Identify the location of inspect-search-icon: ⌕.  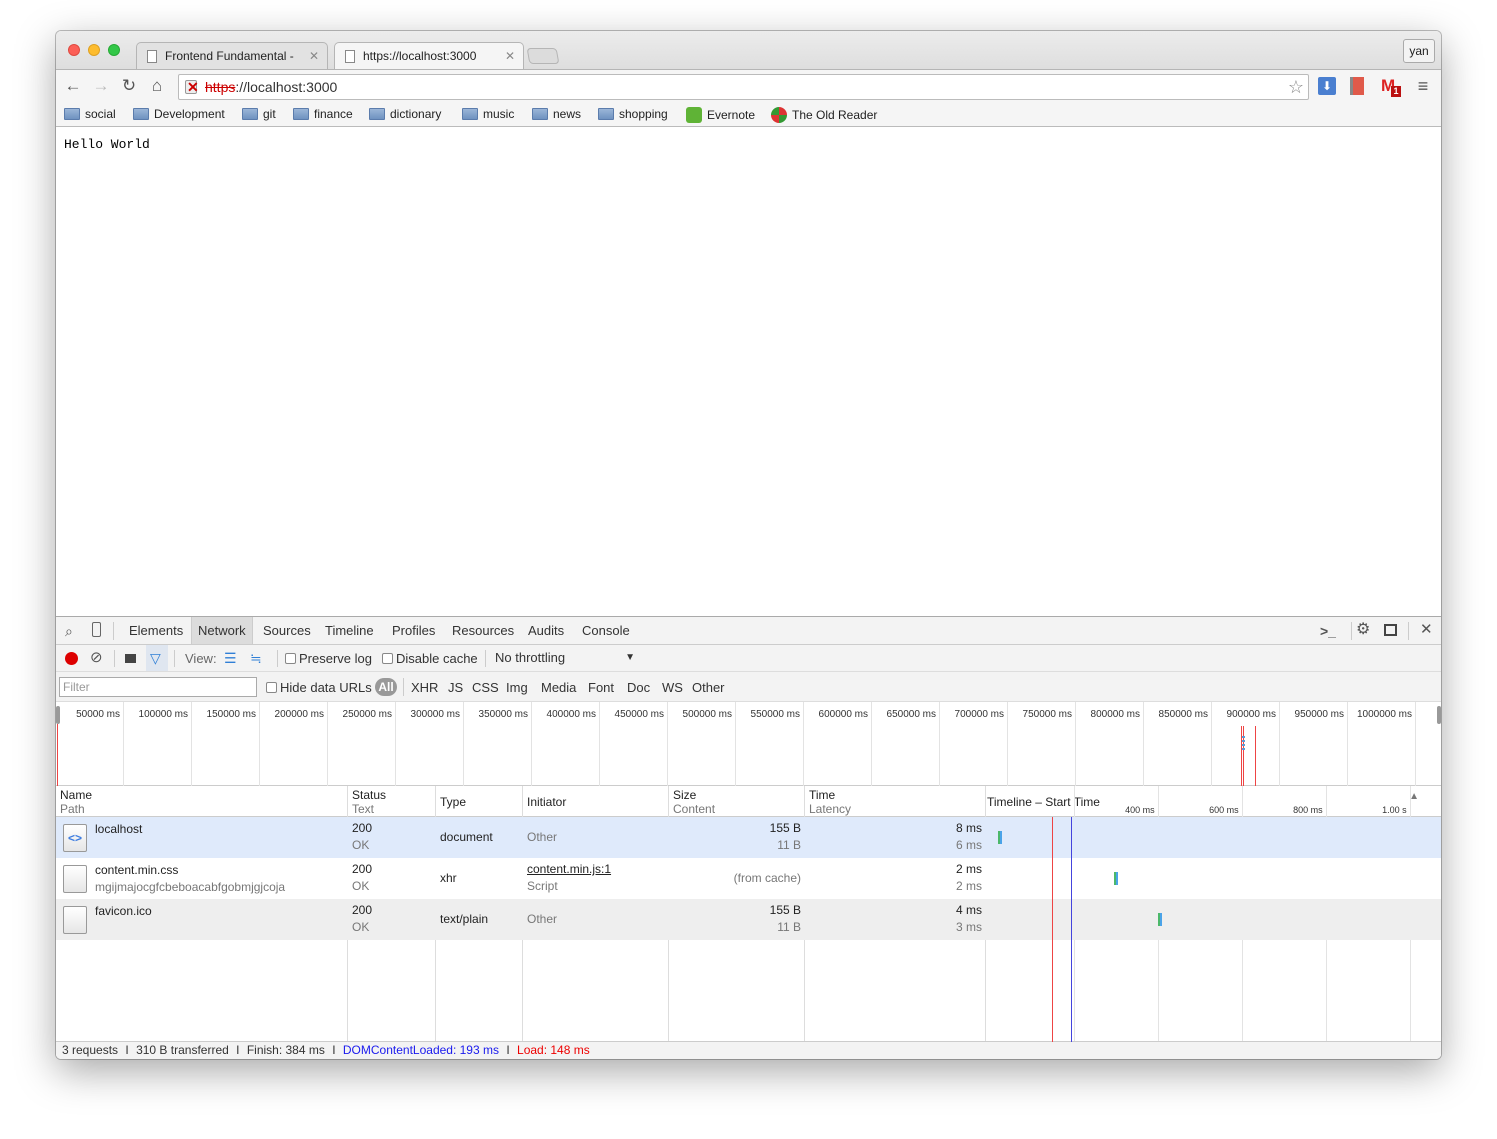
(69, 631).